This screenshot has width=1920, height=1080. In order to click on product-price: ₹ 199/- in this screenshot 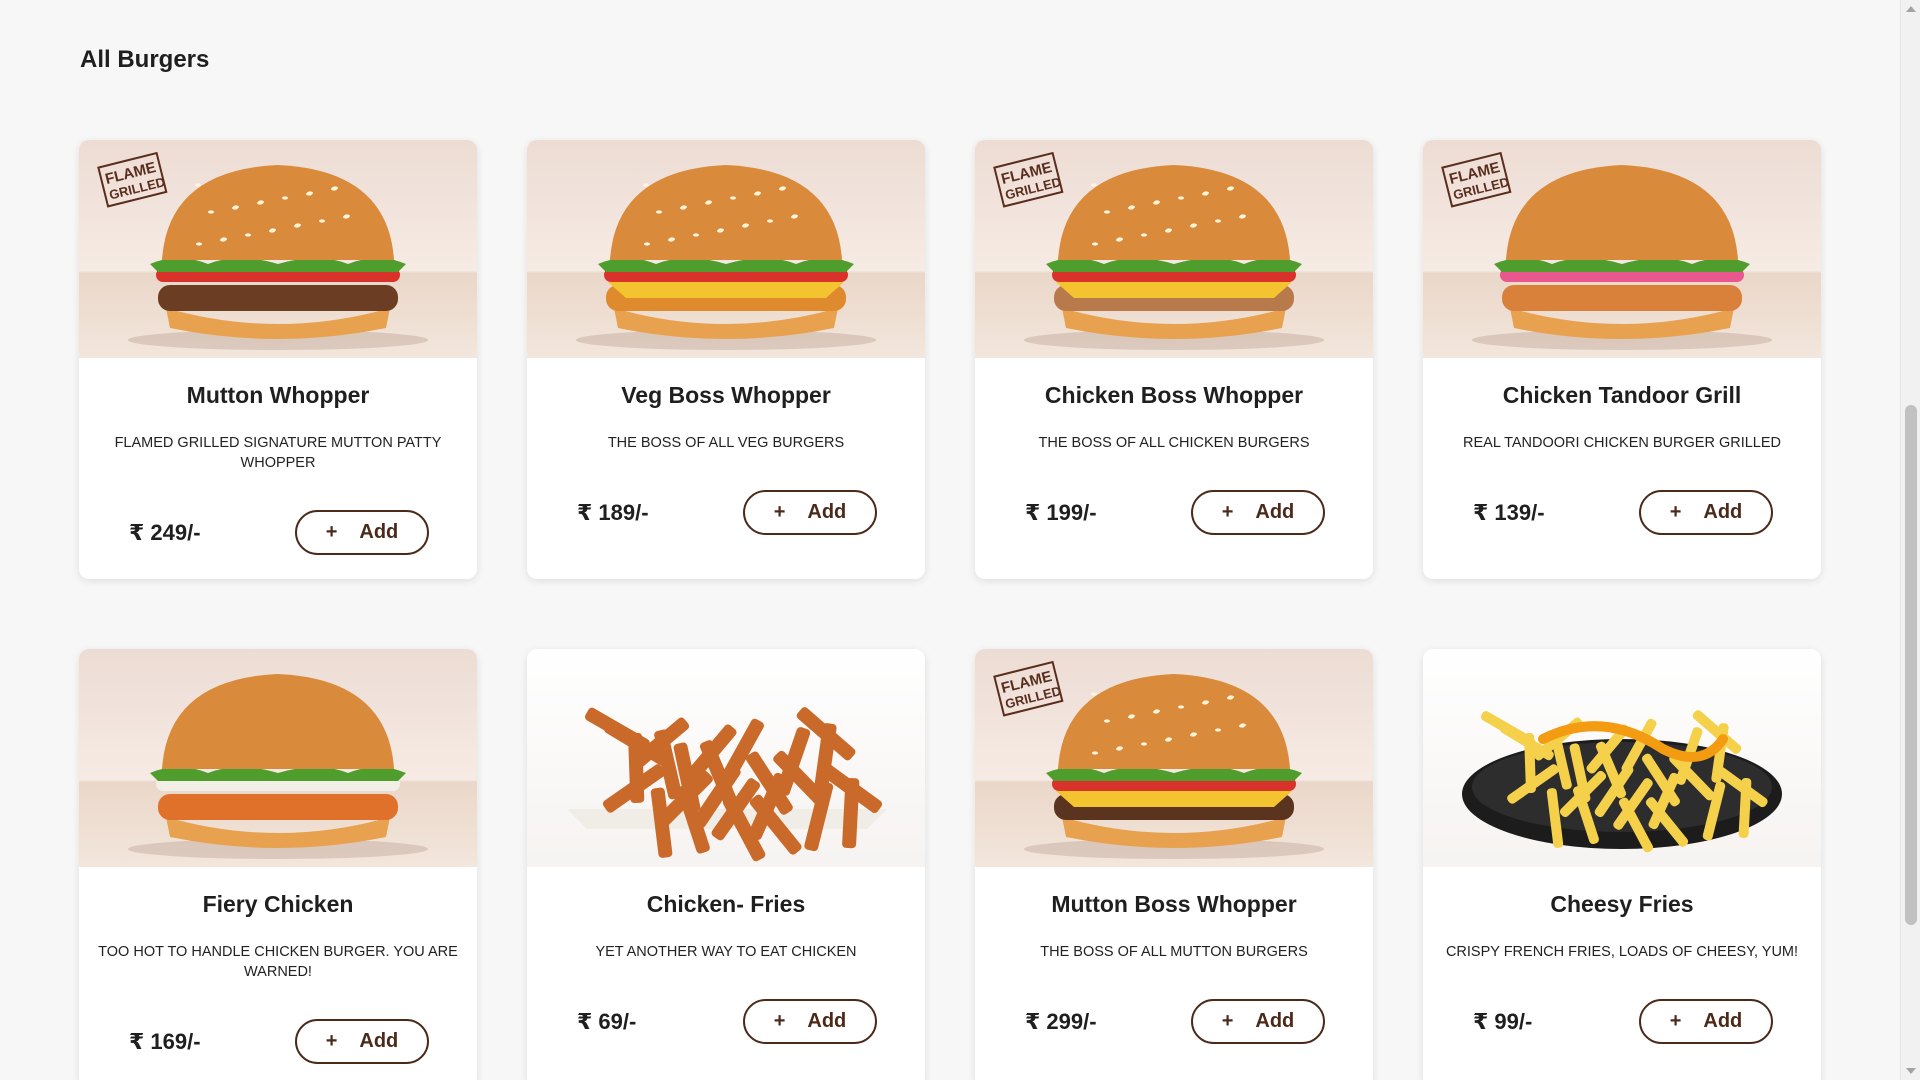, I will do `click(1061, 512)`.